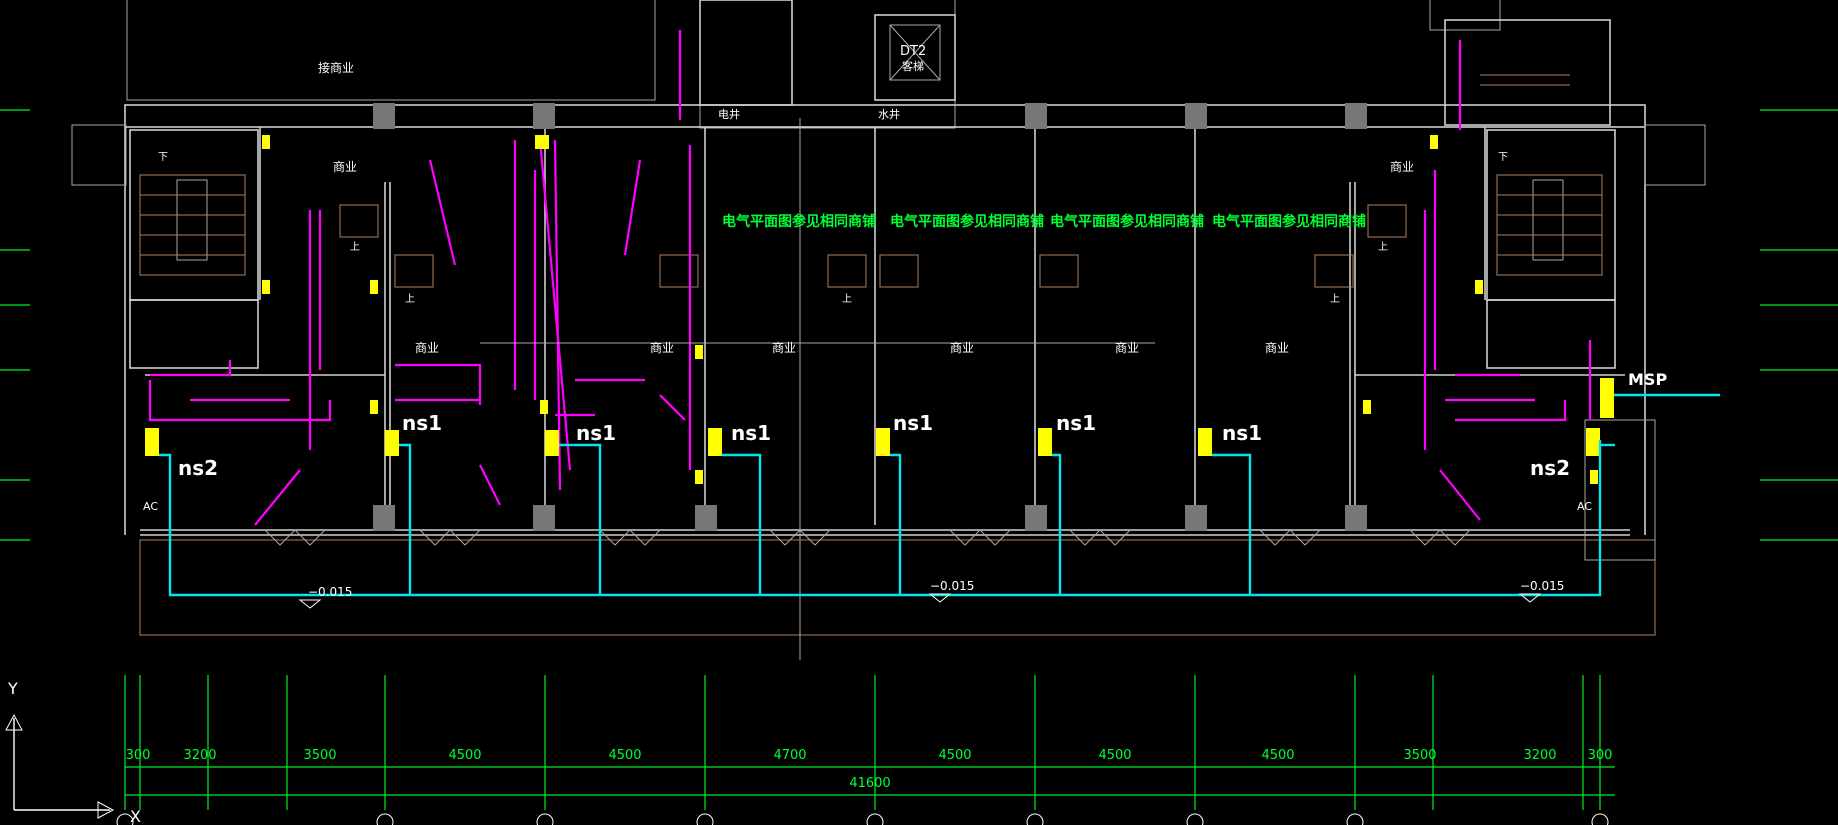  I want to click on right-stair, so click(1530, 194).